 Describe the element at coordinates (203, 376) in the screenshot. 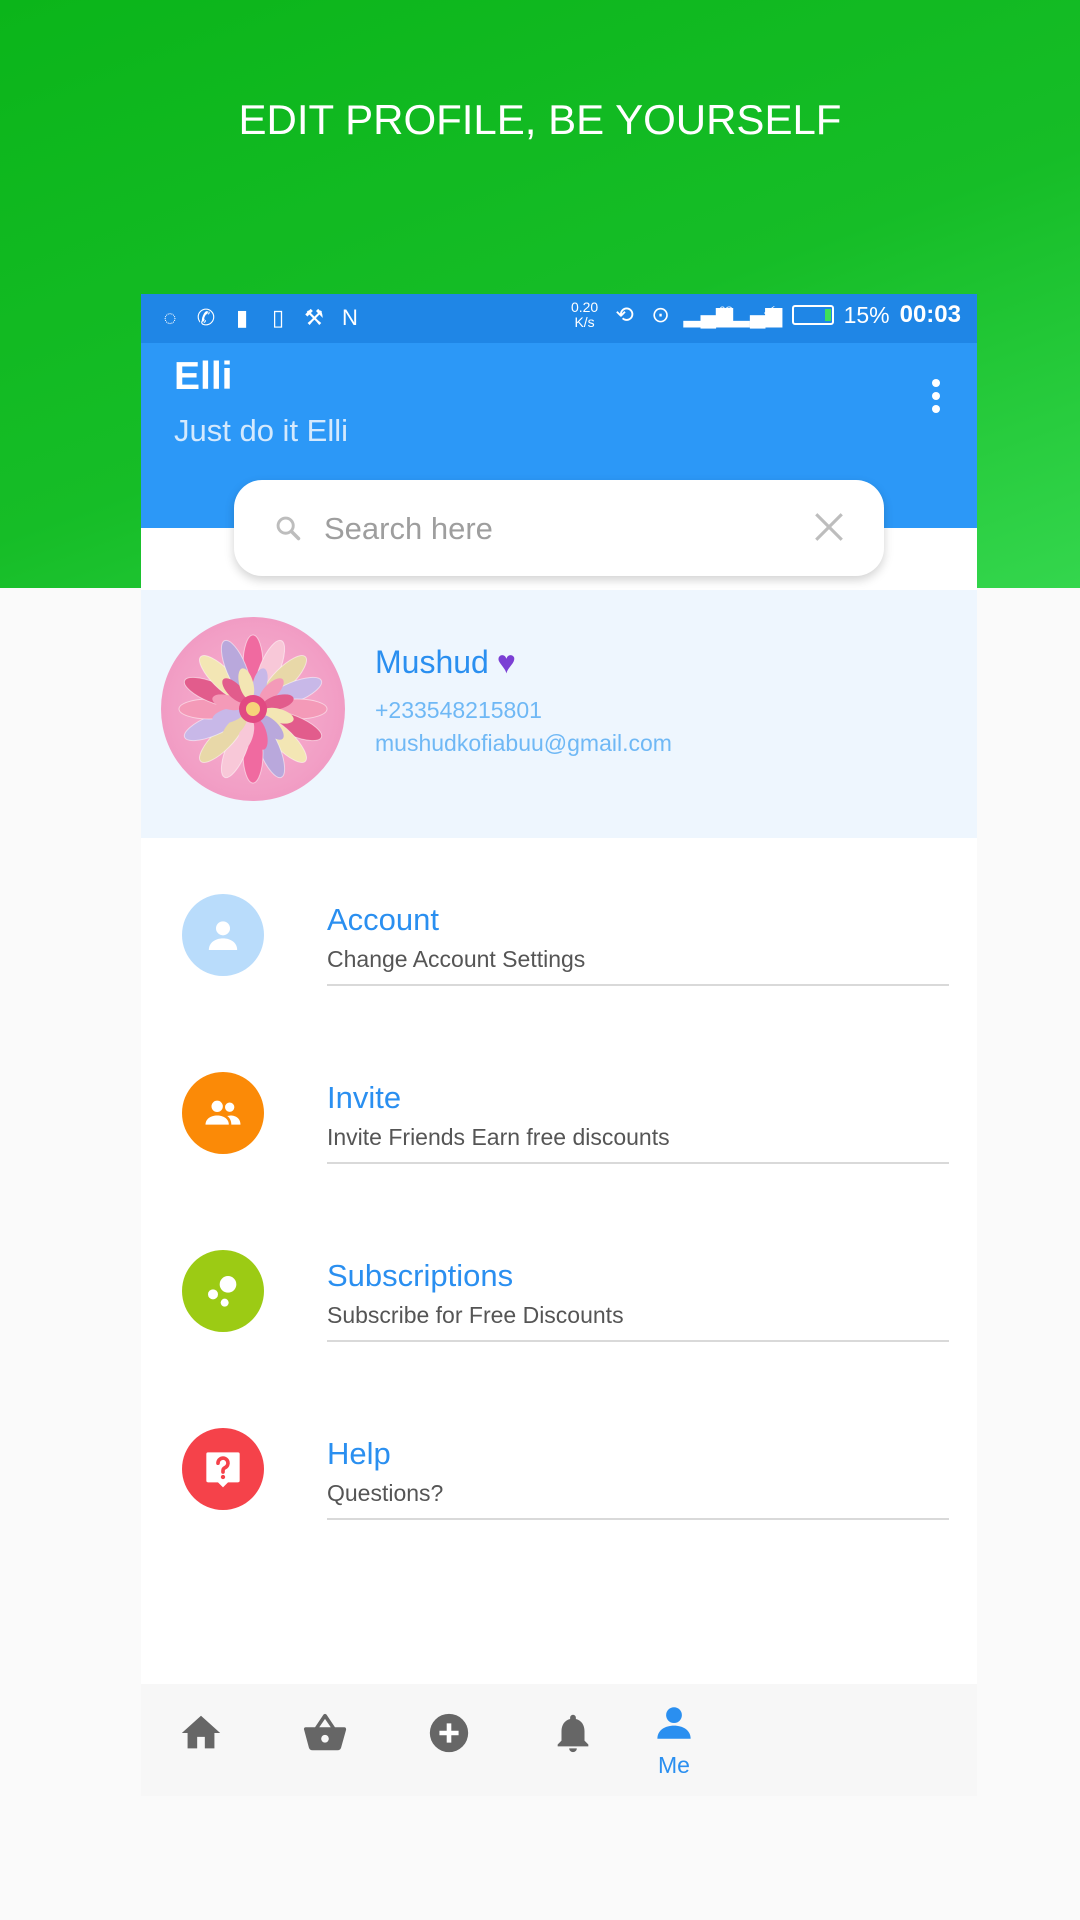

I see `app-title: Elli` at that location.